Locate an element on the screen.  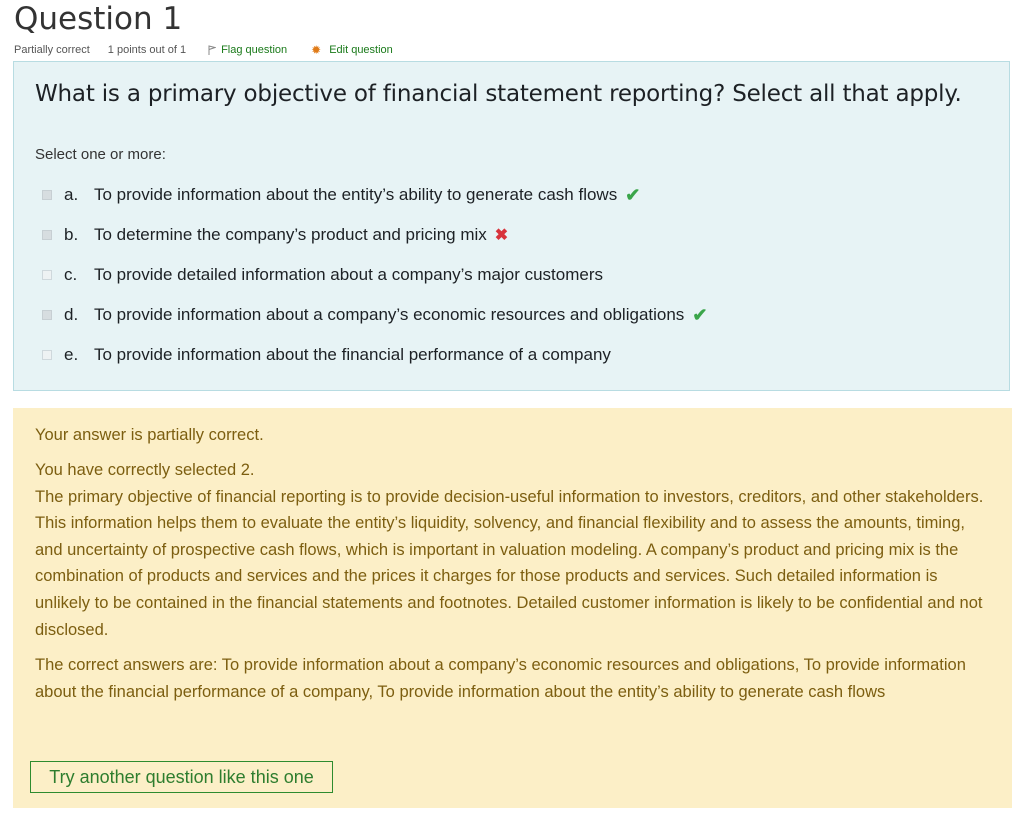
question-state: Partially correct is located at coordinates (52, 50).